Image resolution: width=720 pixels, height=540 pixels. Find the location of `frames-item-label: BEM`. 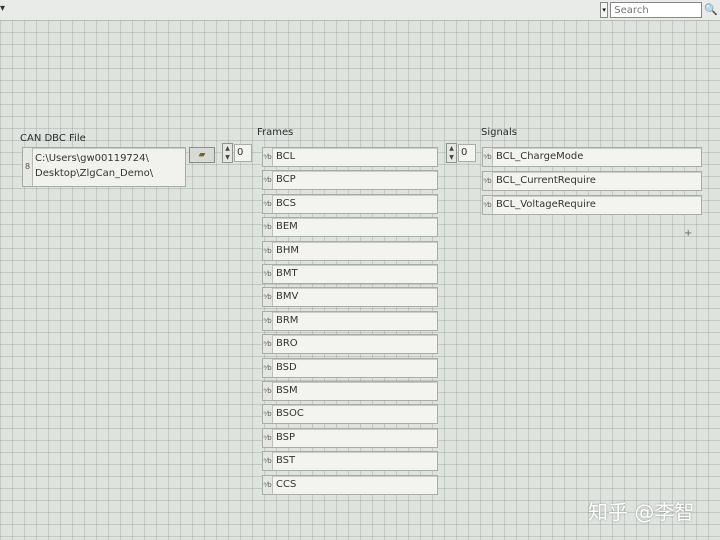

frames-item-label: BEM is located at coordinates (287, 227).